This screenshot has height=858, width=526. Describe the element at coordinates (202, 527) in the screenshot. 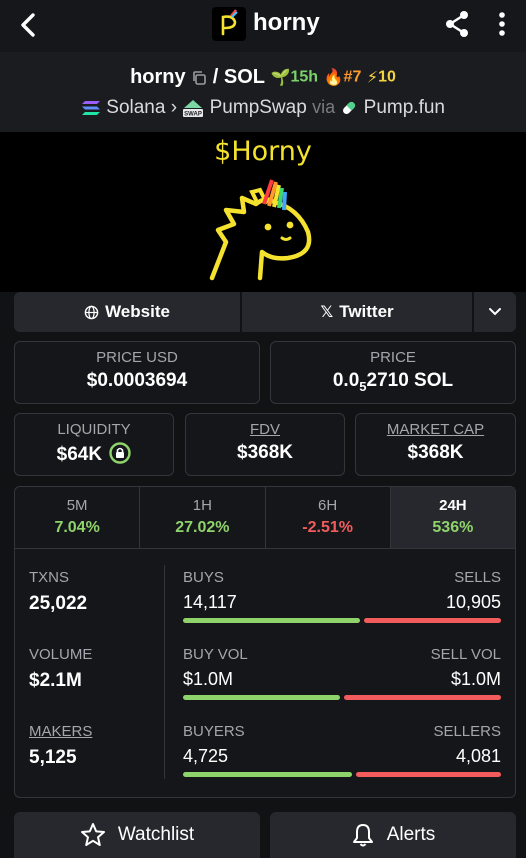

I see `change-1h: 27.02%` at that location.